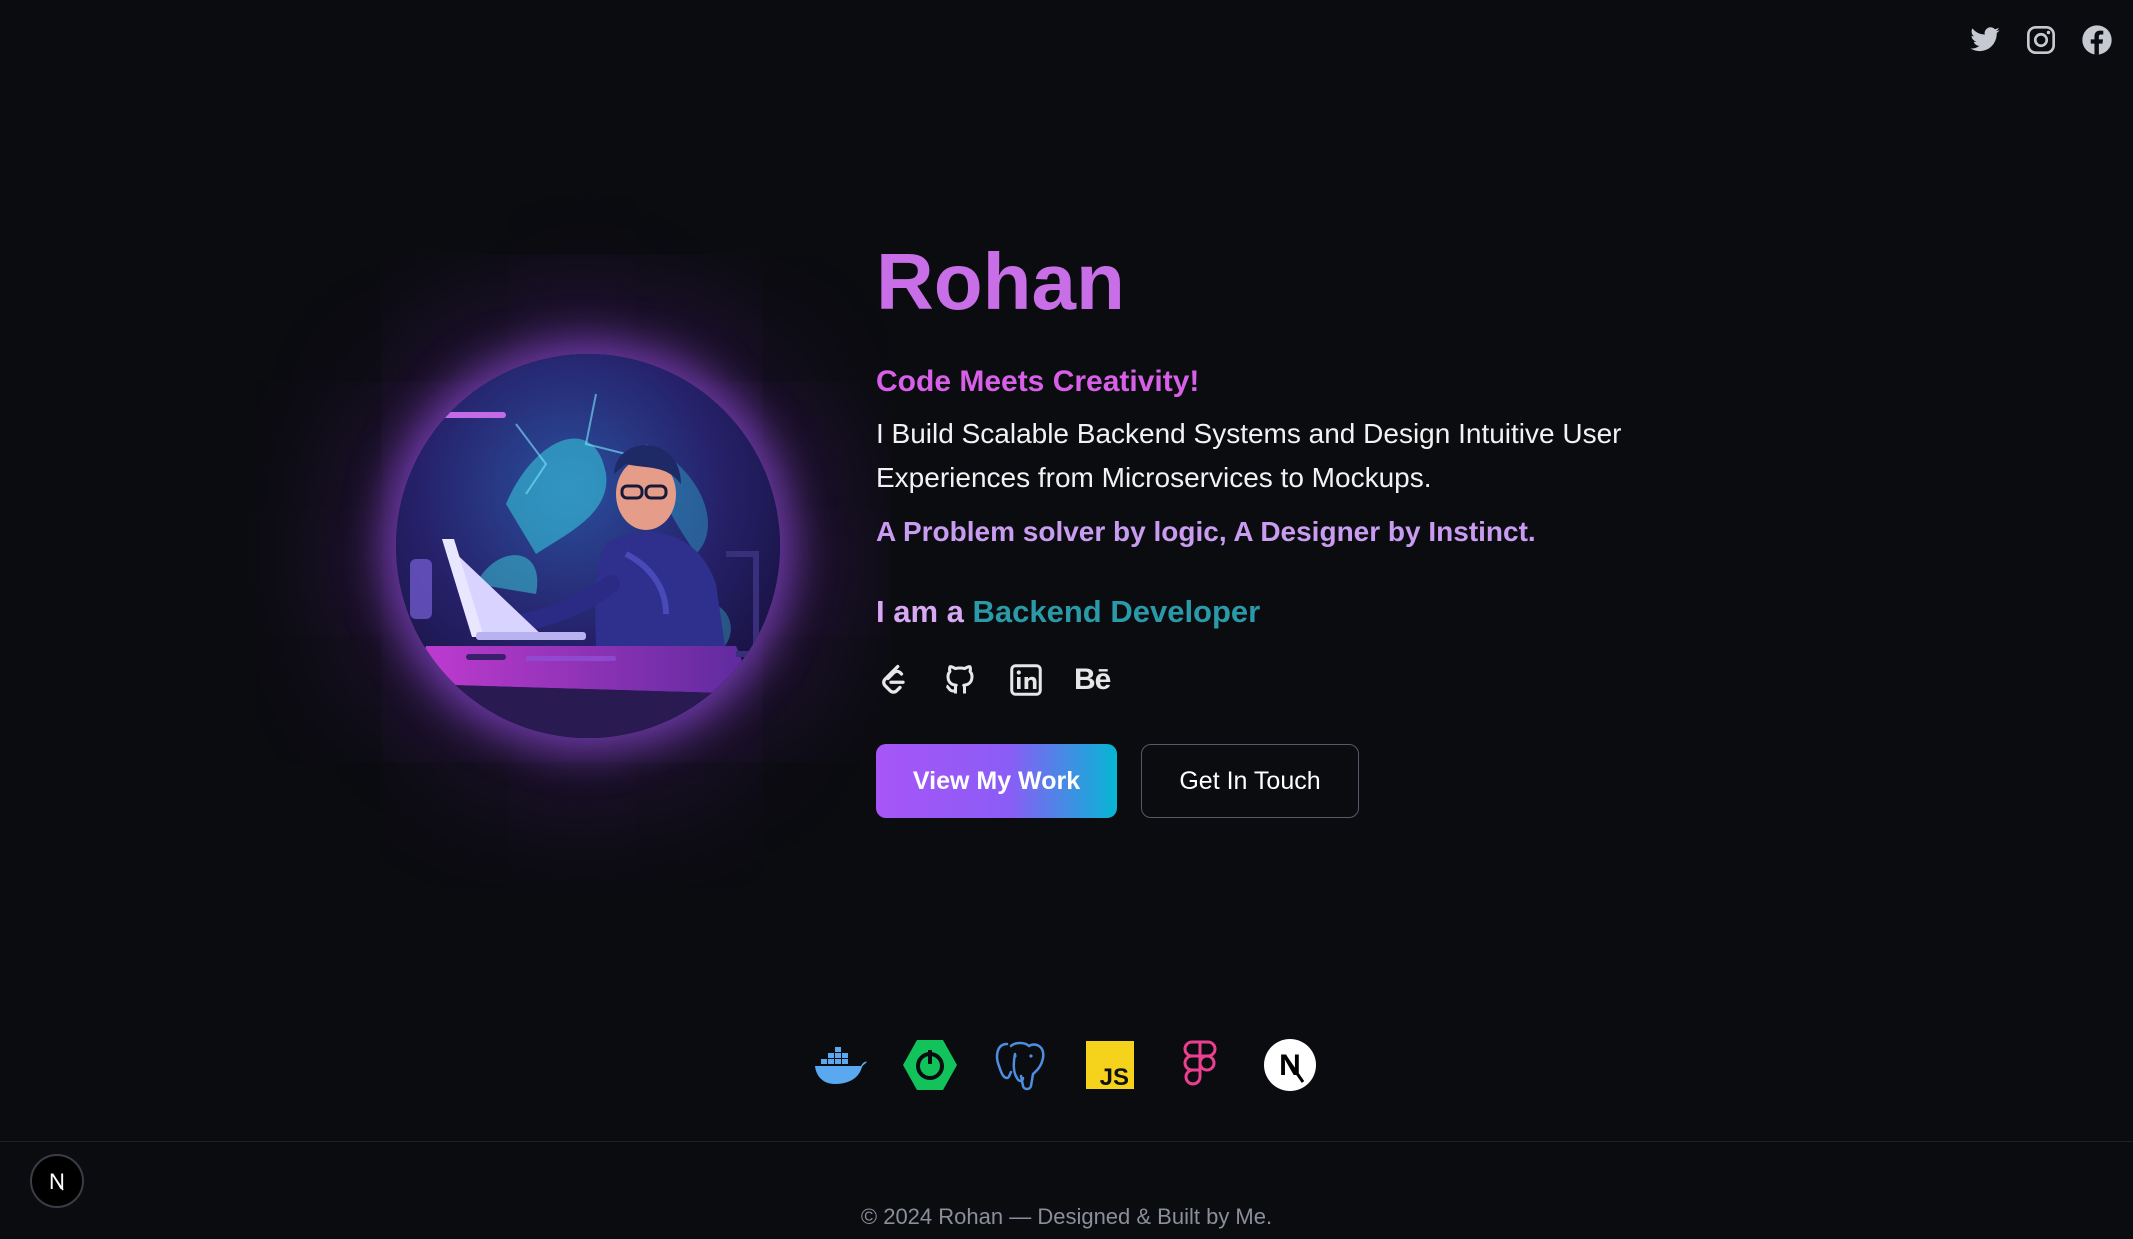 This screenshot has width=2133, height=1239. What do you see at coordinates (1038, 381) in the screenshot?
I see `hero-tagline: Code Meets Creativity!` at bounding box center [1038, 381].